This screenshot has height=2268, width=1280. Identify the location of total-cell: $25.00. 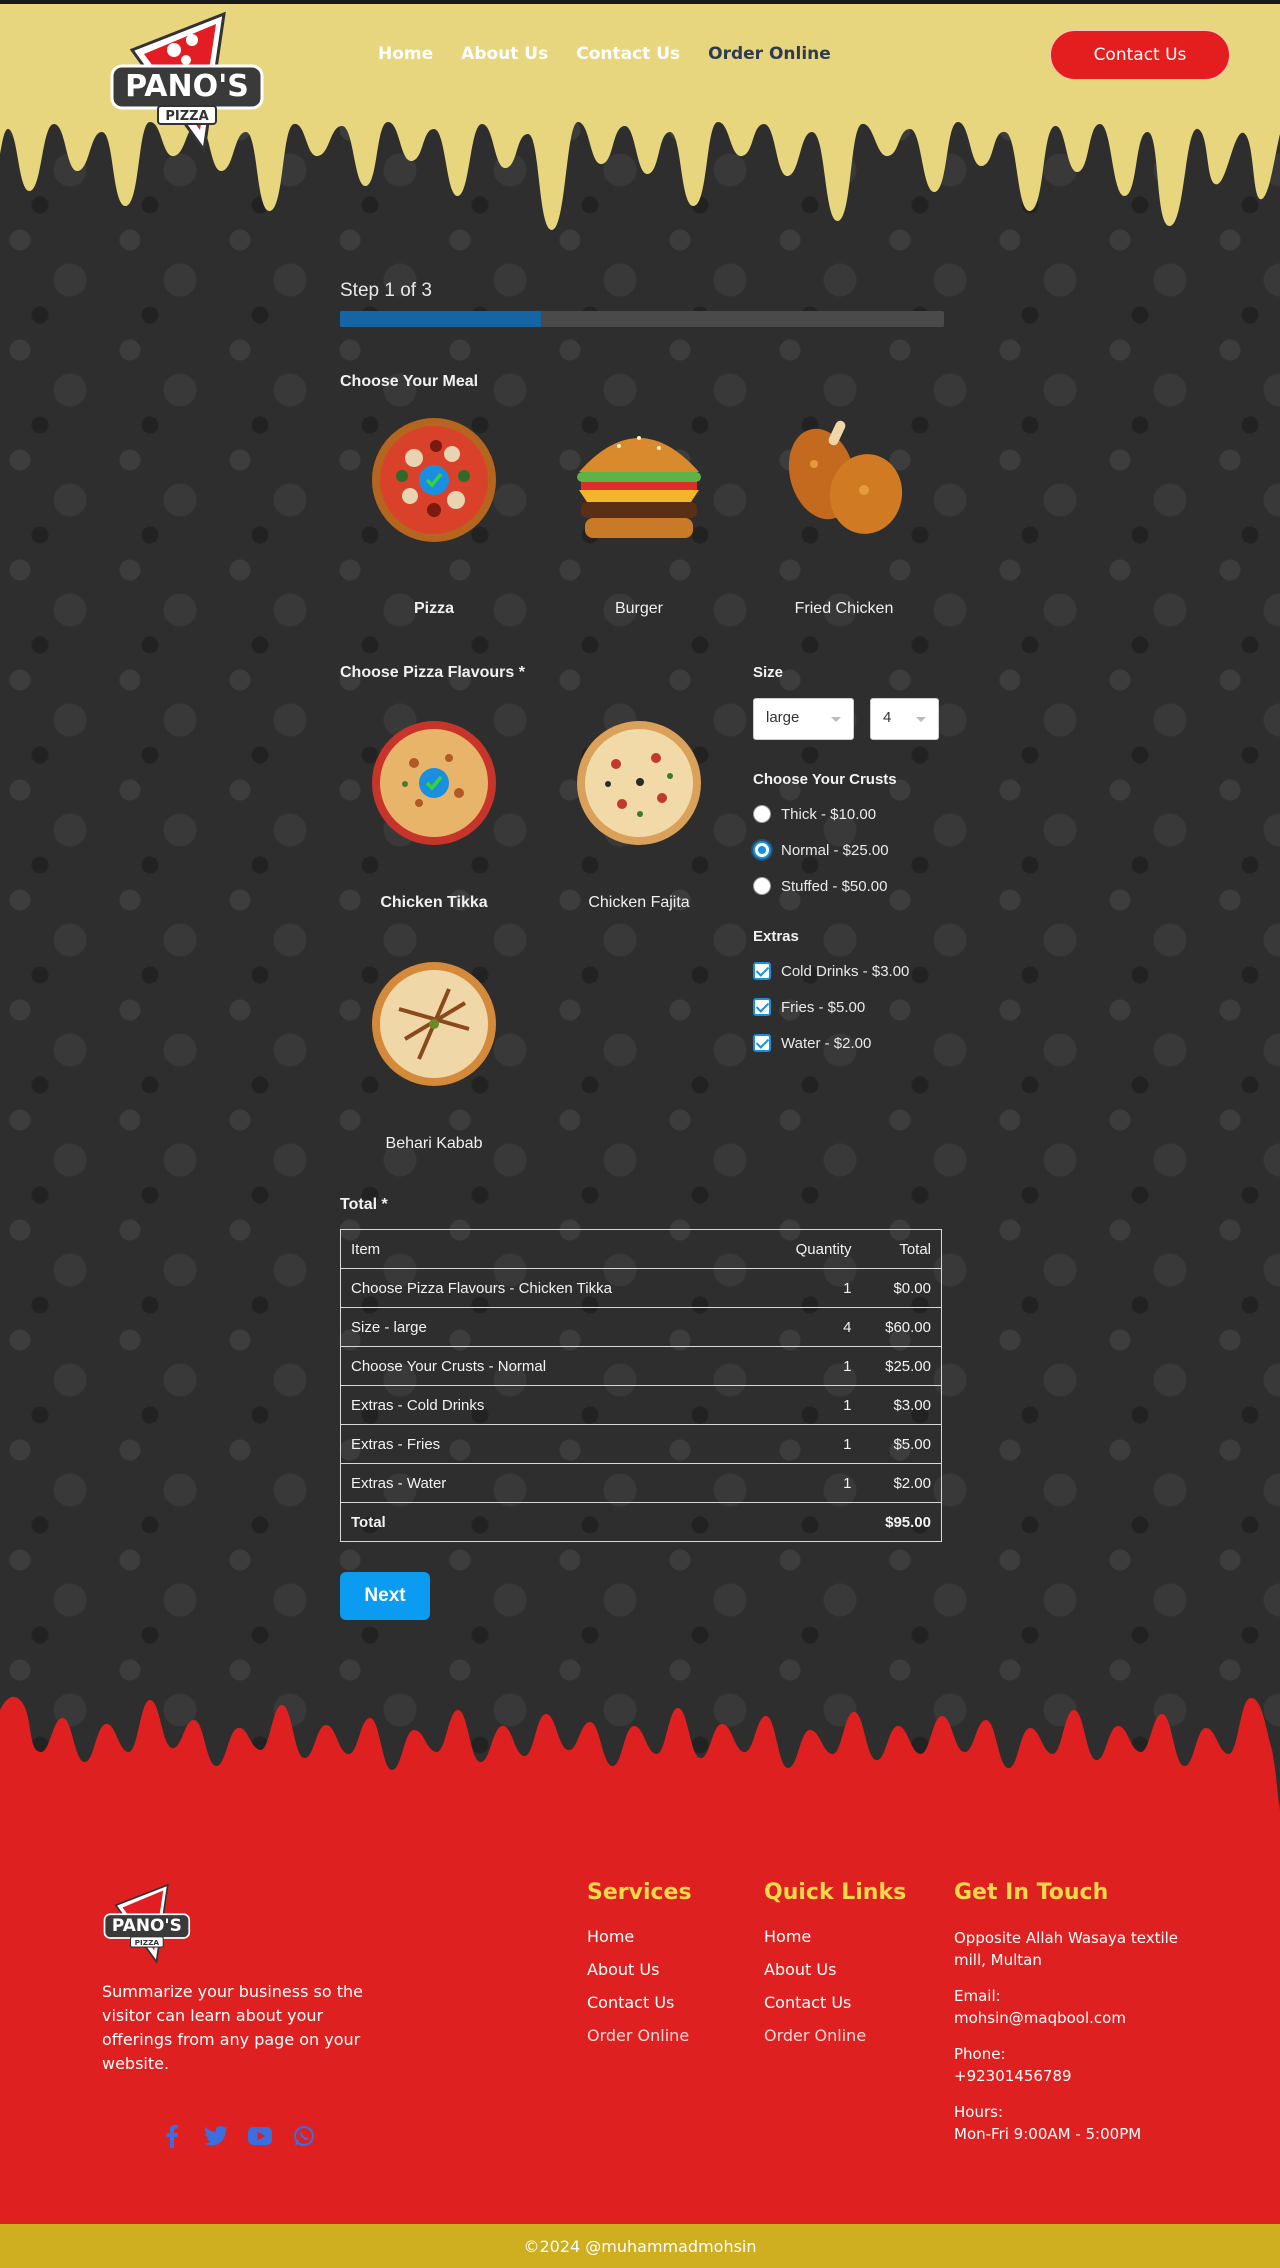
(901, 1366).